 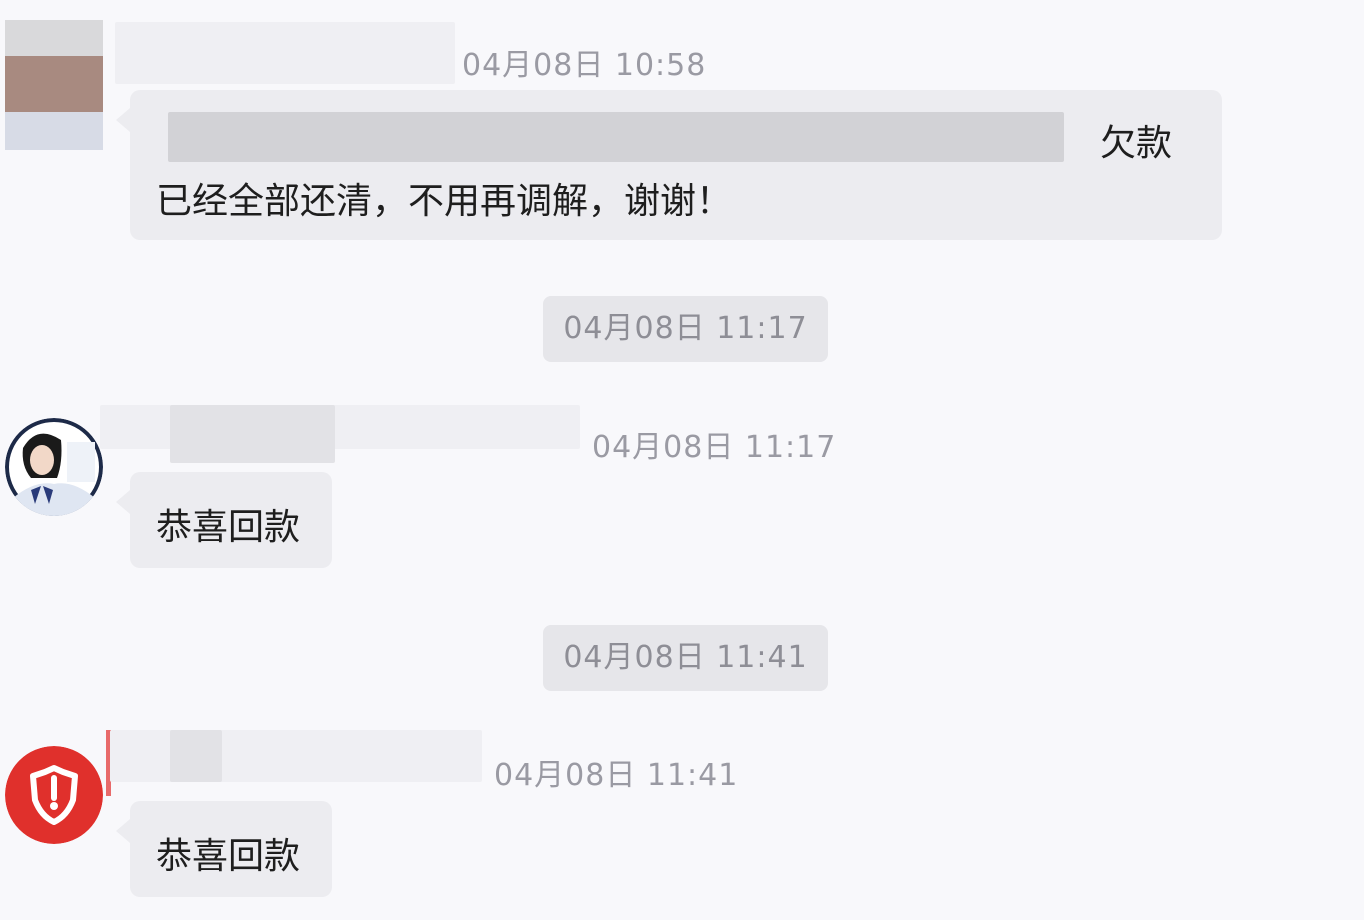 What do you see at coordinates (444, 201) in the screenshot?
I see `message-text: 已经全部还清，不用再调解，谢谢！` at bounding box center [444, 201].